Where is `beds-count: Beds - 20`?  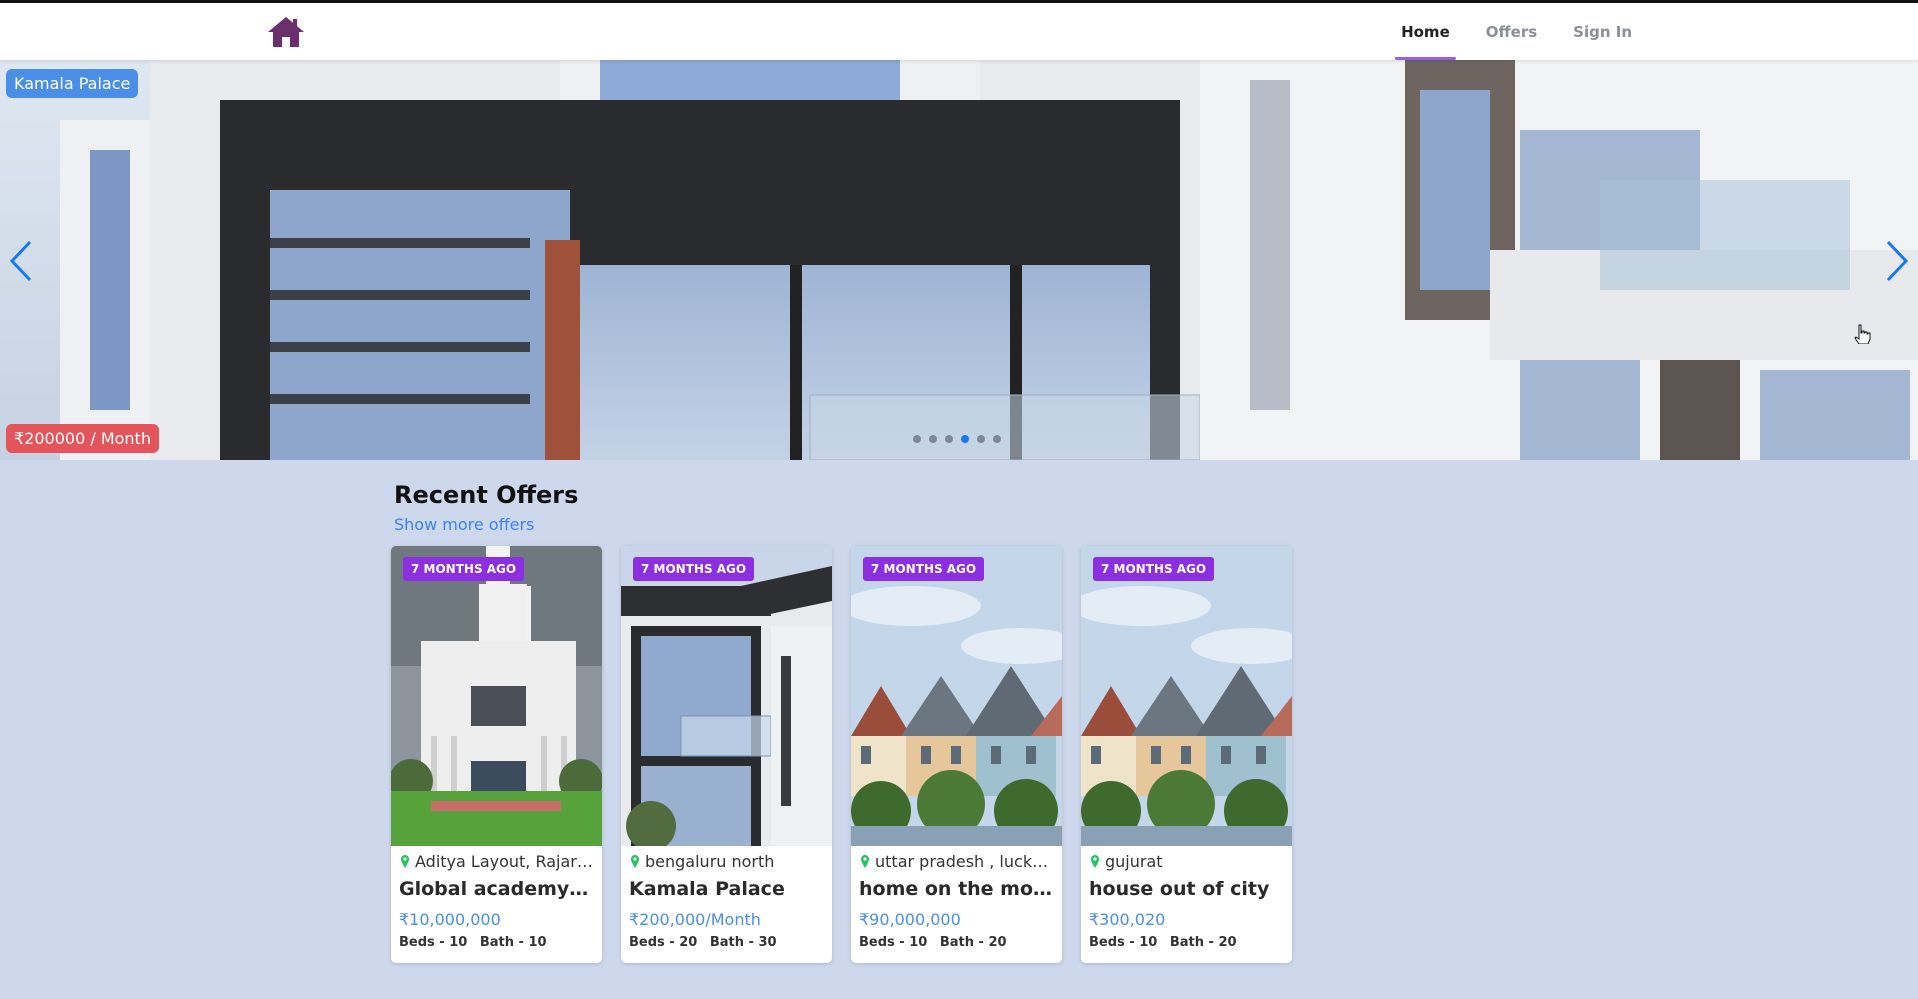
beds-count: Beds - 20 is located at coordinates (663, 942).